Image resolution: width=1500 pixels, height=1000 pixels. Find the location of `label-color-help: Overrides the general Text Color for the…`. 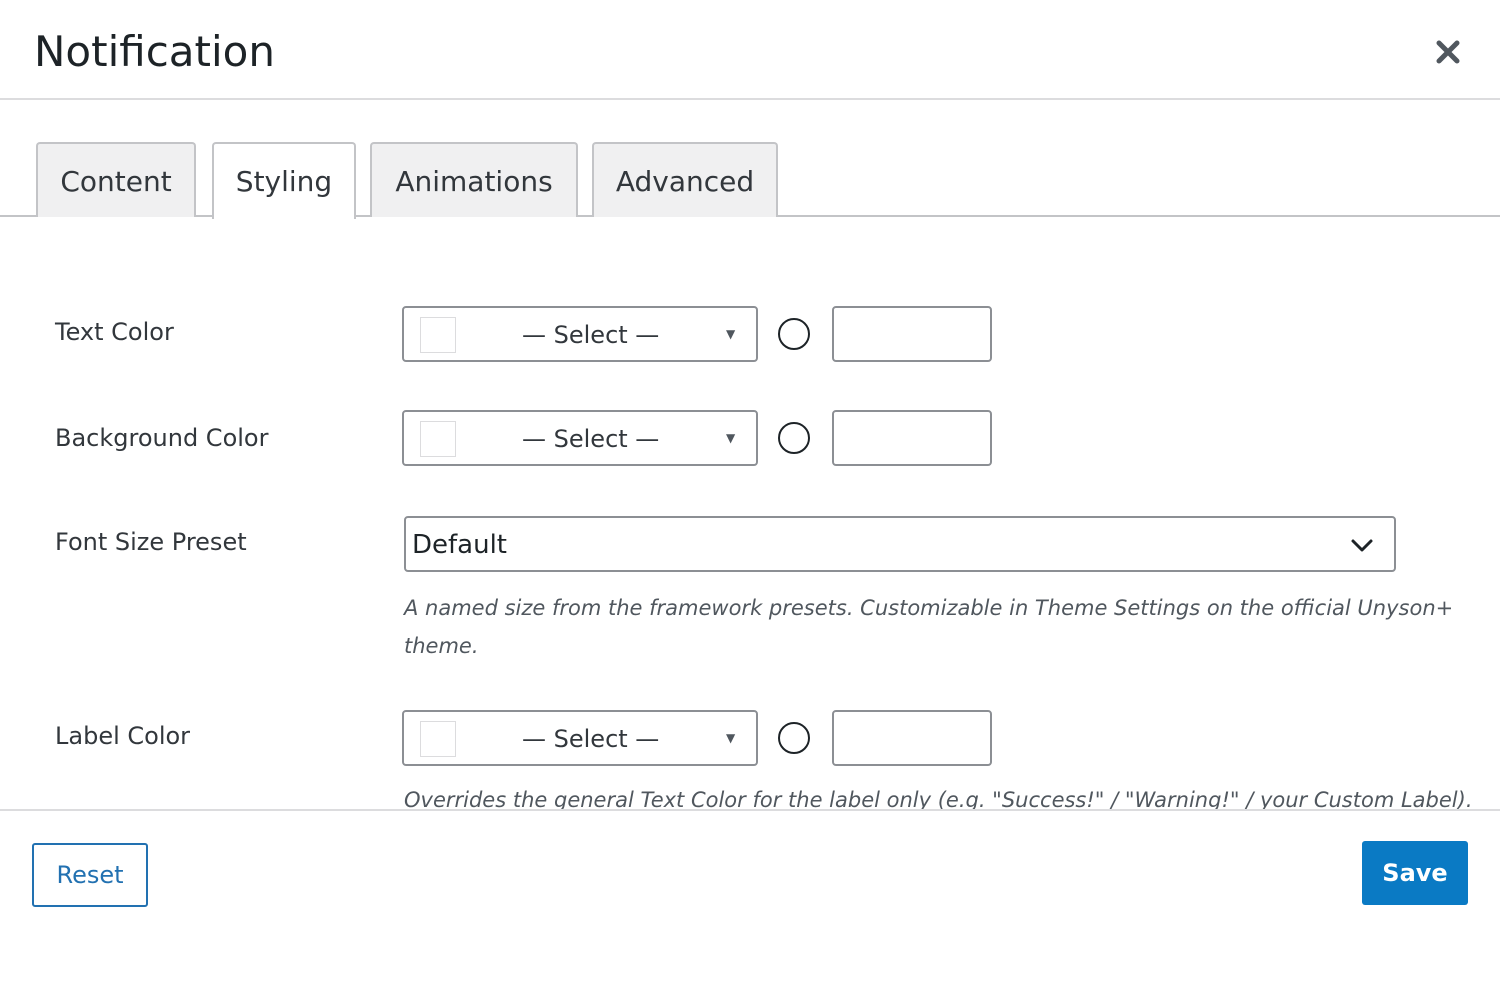

label-color-help: Overrides the general Text Color for the… is located at coordinates (938, 798).